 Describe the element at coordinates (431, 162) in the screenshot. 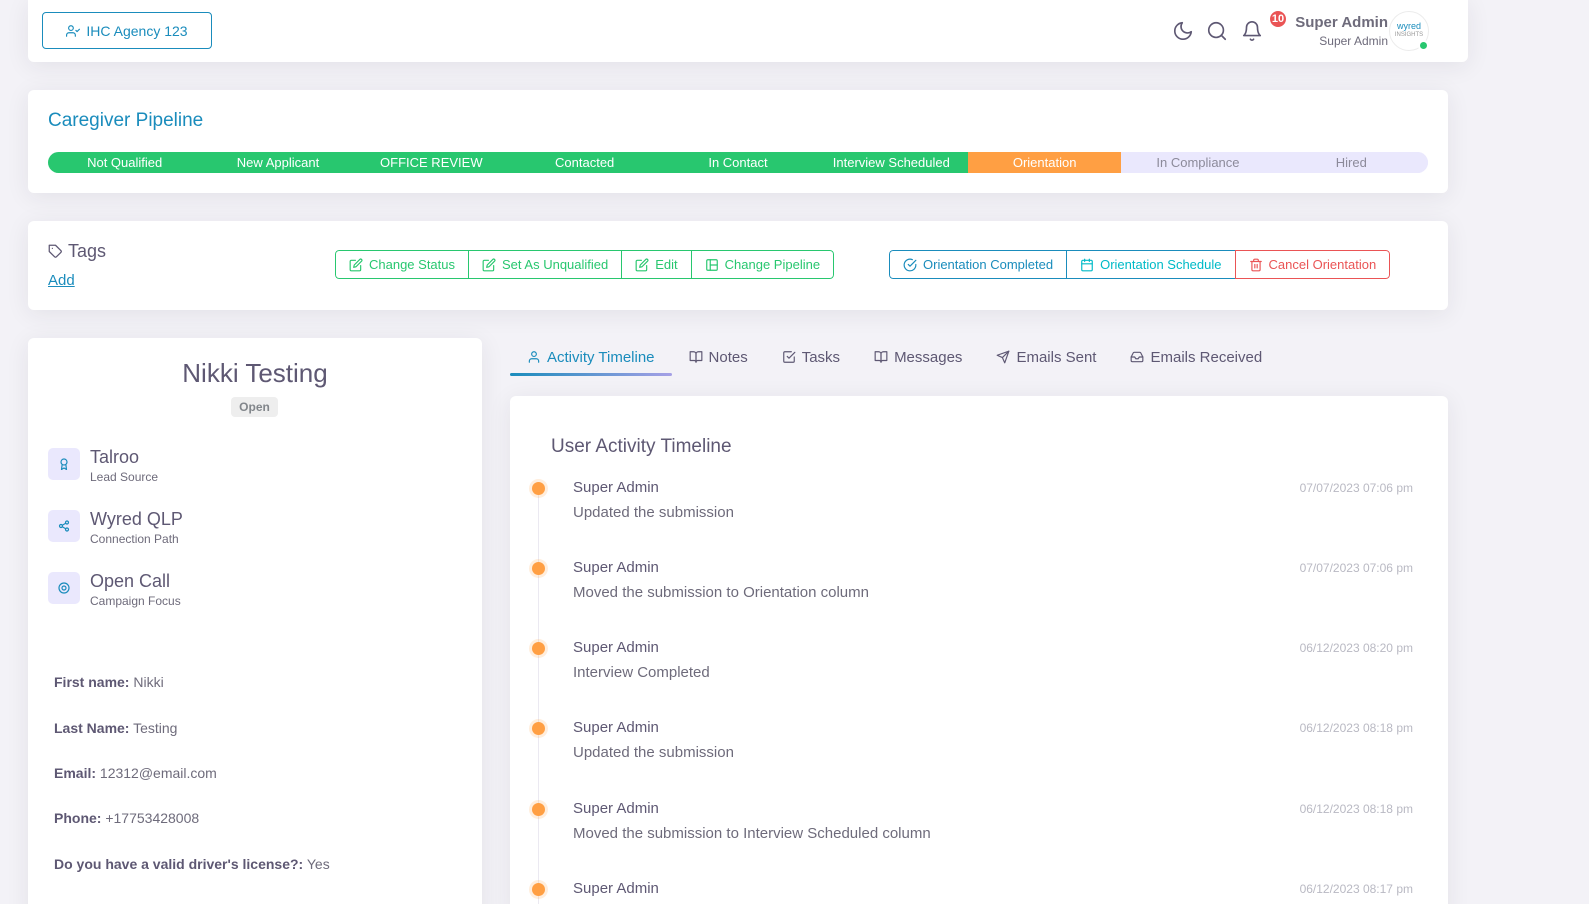

I see `pipeline-stage-office-review: OFFICE REVIEW` at that location.